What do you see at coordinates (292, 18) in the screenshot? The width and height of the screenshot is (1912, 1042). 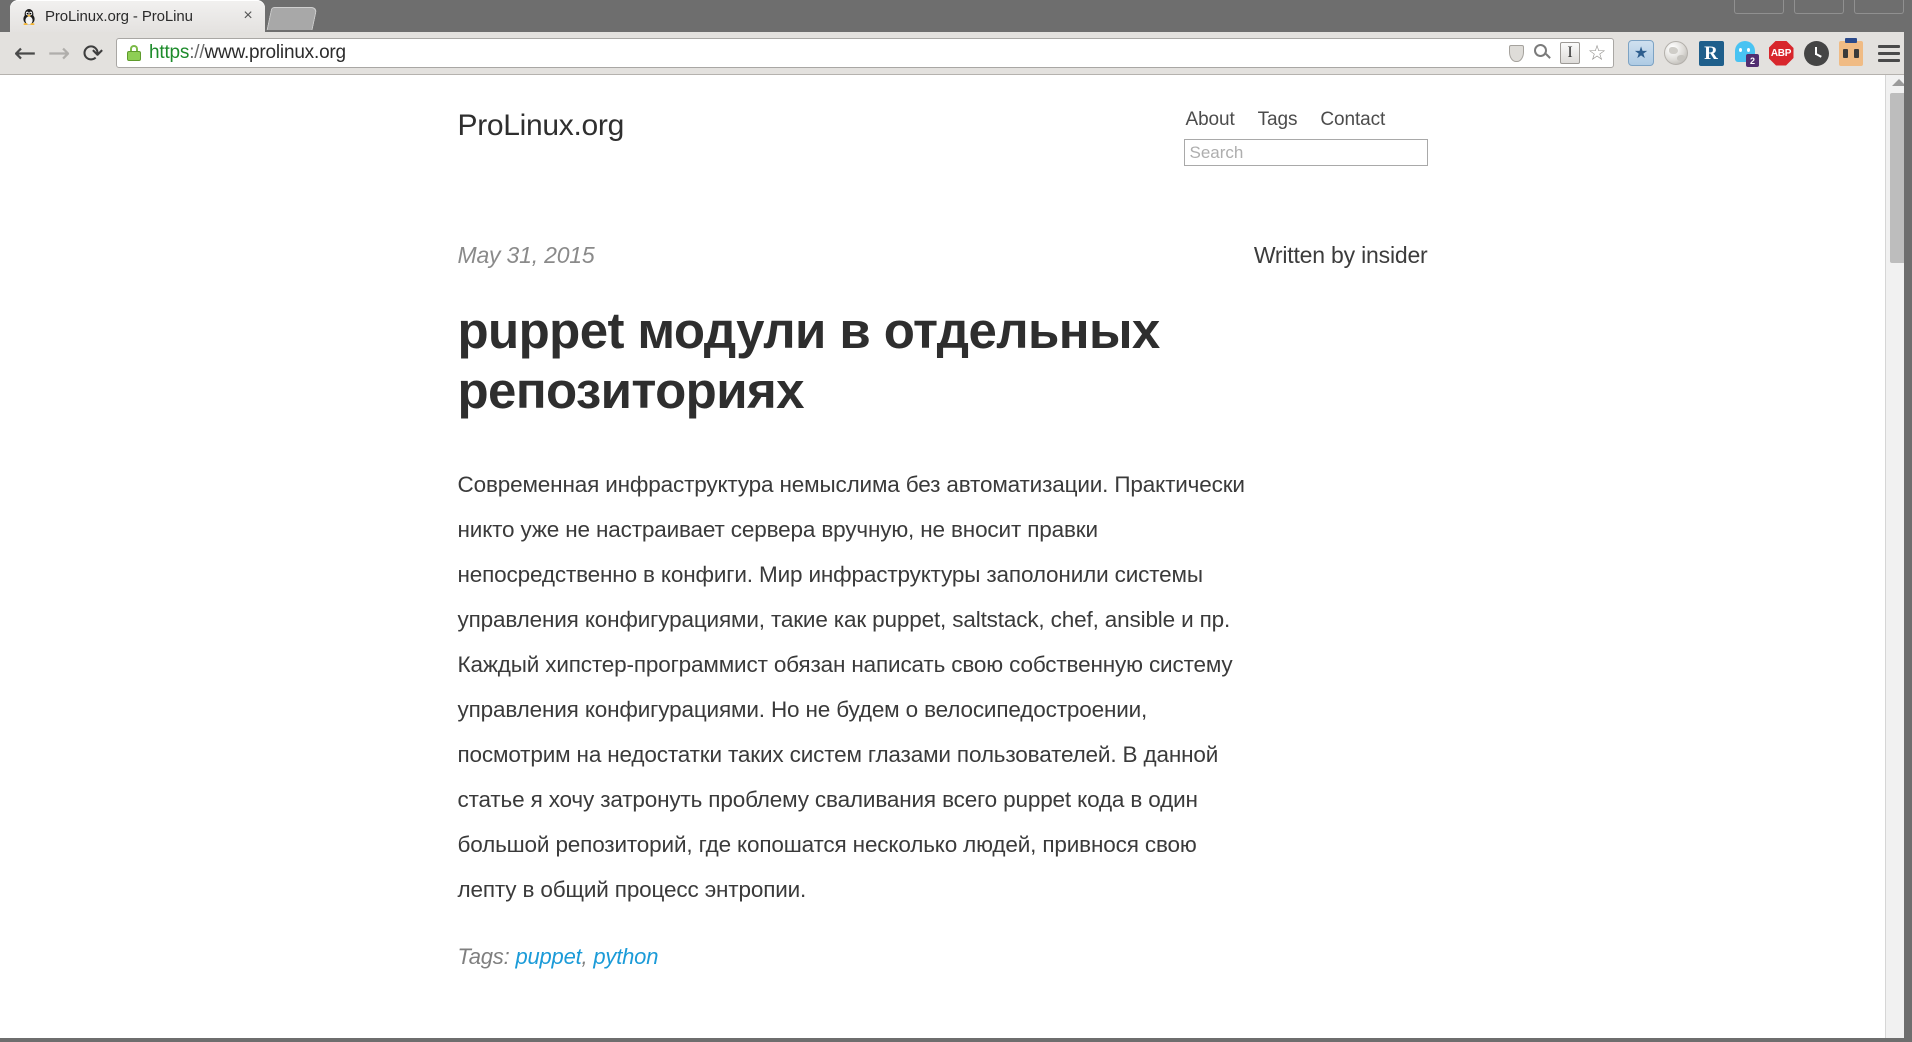 I see `new-tab-button` at bounding box center [292, 18].